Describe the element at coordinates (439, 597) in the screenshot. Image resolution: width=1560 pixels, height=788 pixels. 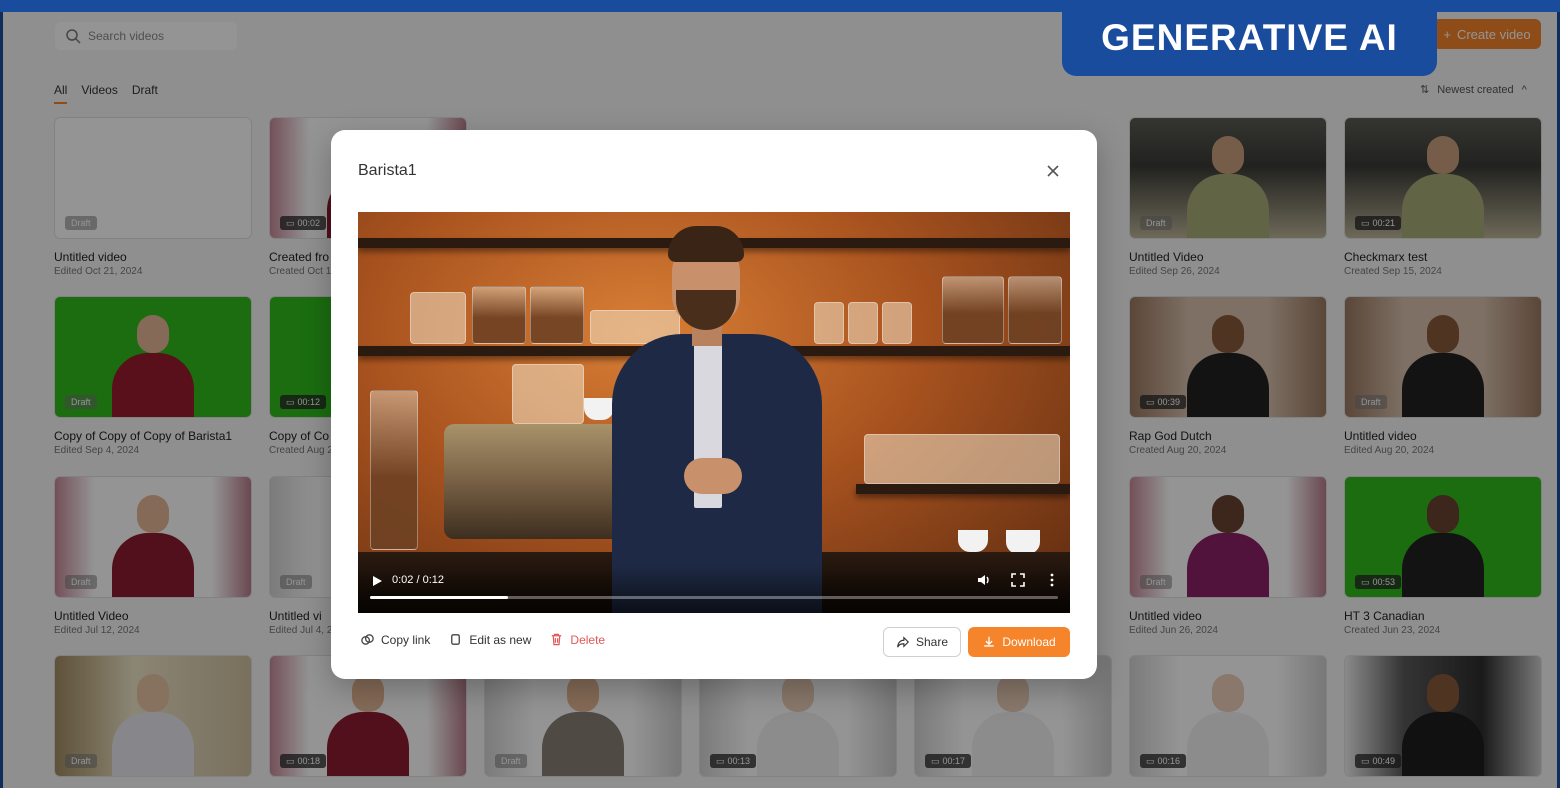
I see `progress-fill` at that location.